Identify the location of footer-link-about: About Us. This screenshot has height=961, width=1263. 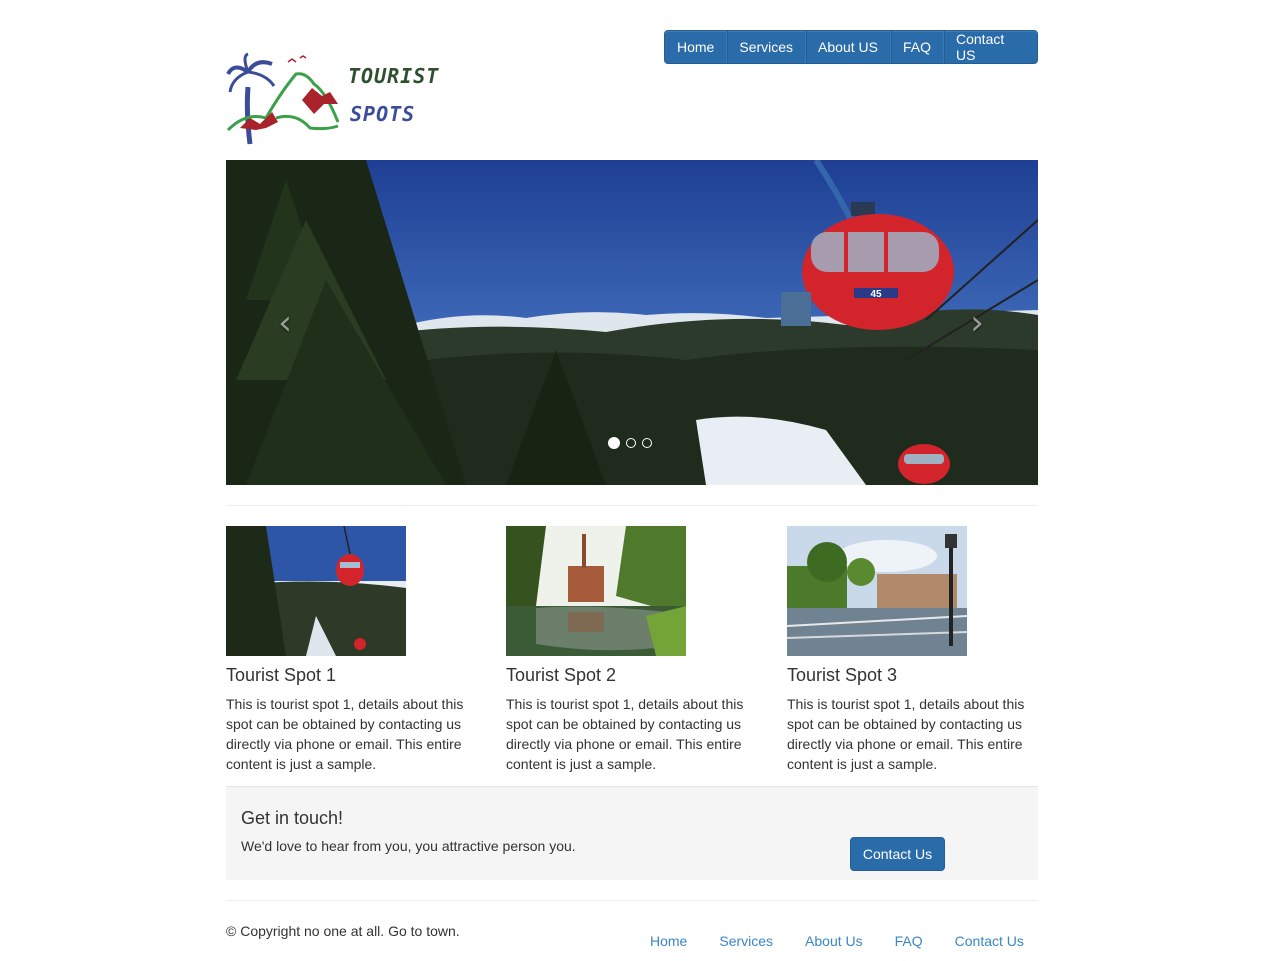
(834, 941).